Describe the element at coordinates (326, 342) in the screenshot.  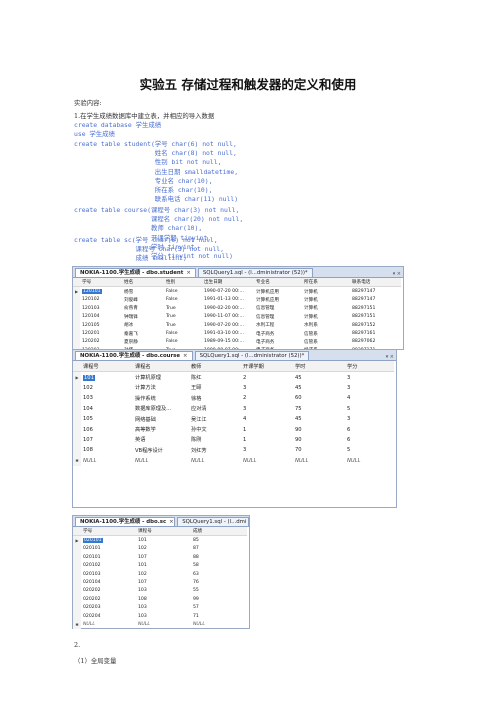
I see `grid-cell: 信管系` at that location.